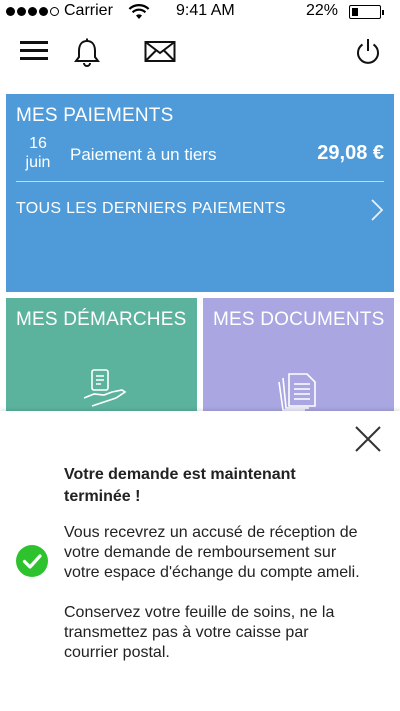 The width and height of the screenshot is (400, 711). I want to click on battery-percentage: 22%, so click(322, 10).